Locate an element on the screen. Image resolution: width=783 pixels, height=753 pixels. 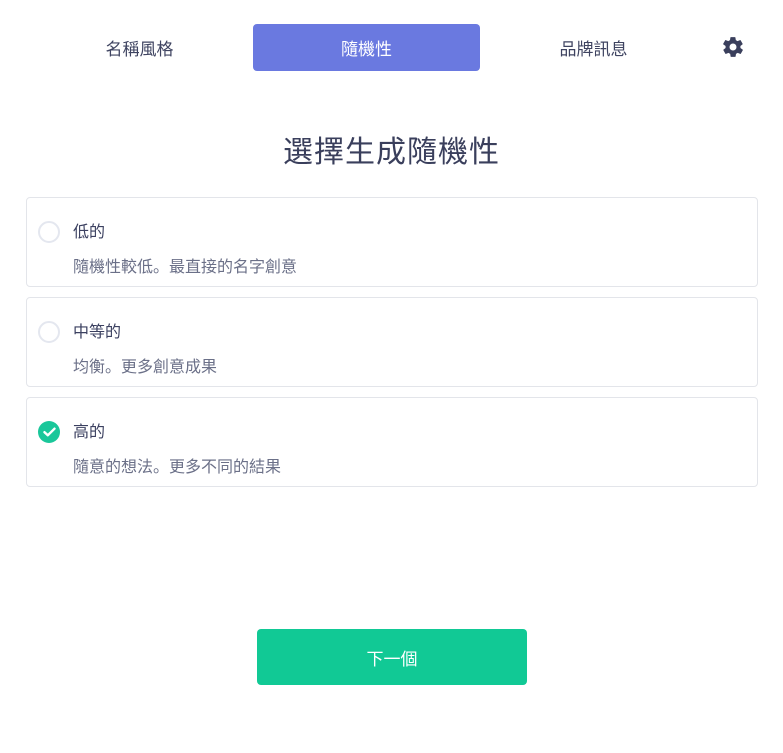
tab-brand-message: 品牌訊息 is located at coordinates (593, 47).